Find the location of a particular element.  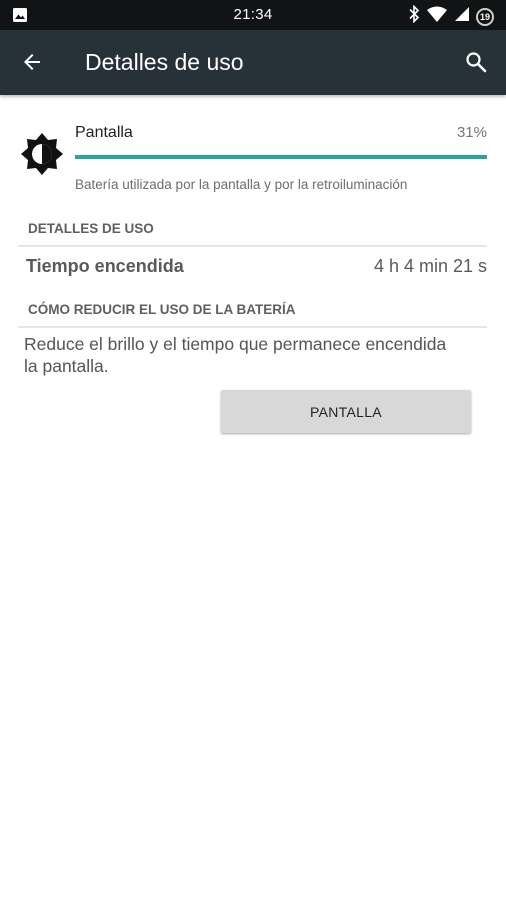

display-settings-button: PANTALLA is located at coordinates (346, 411).